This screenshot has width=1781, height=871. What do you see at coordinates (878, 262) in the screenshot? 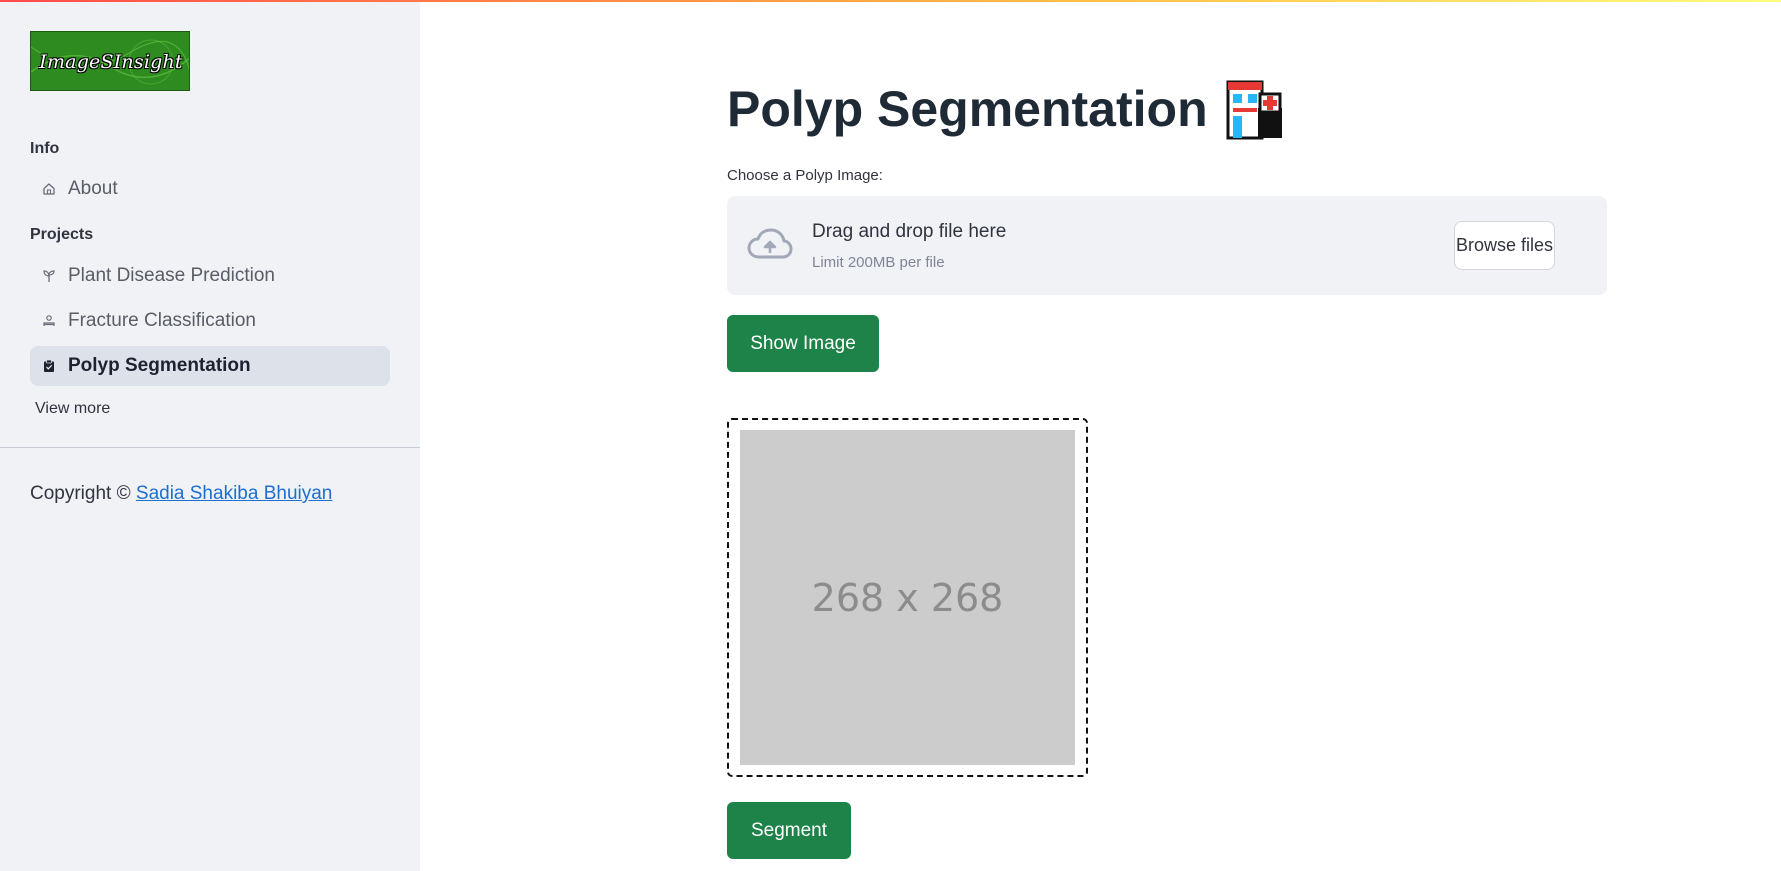
I see `file-size-limit: Limit 200MB per file` at bounding box center [878, 262].